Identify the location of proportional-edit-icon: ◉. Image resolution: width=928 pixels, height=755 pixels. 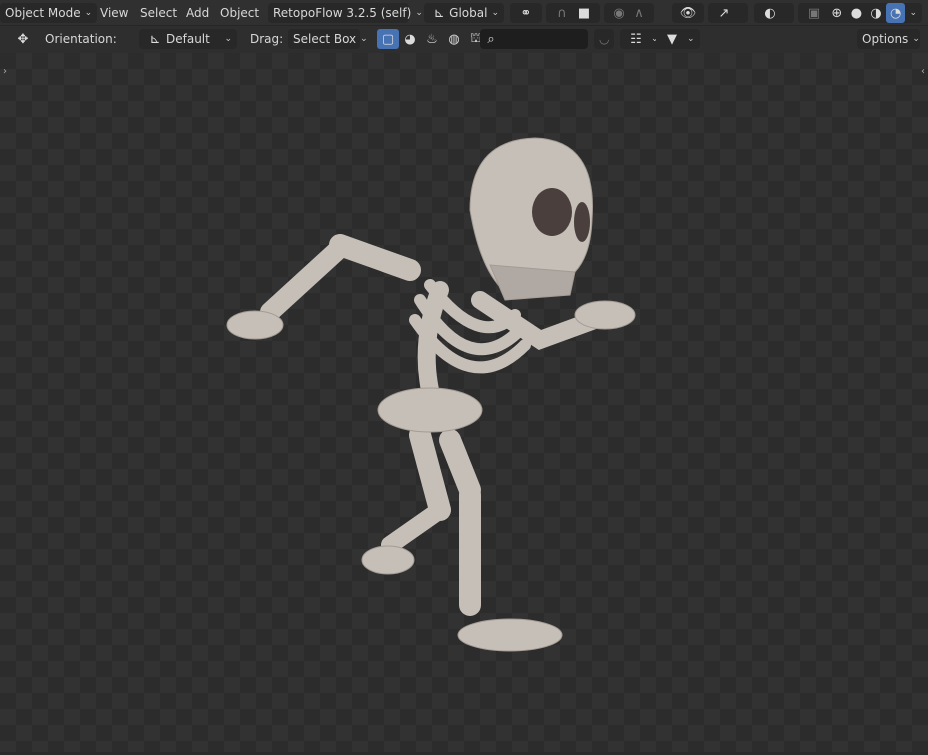
(619, 13).